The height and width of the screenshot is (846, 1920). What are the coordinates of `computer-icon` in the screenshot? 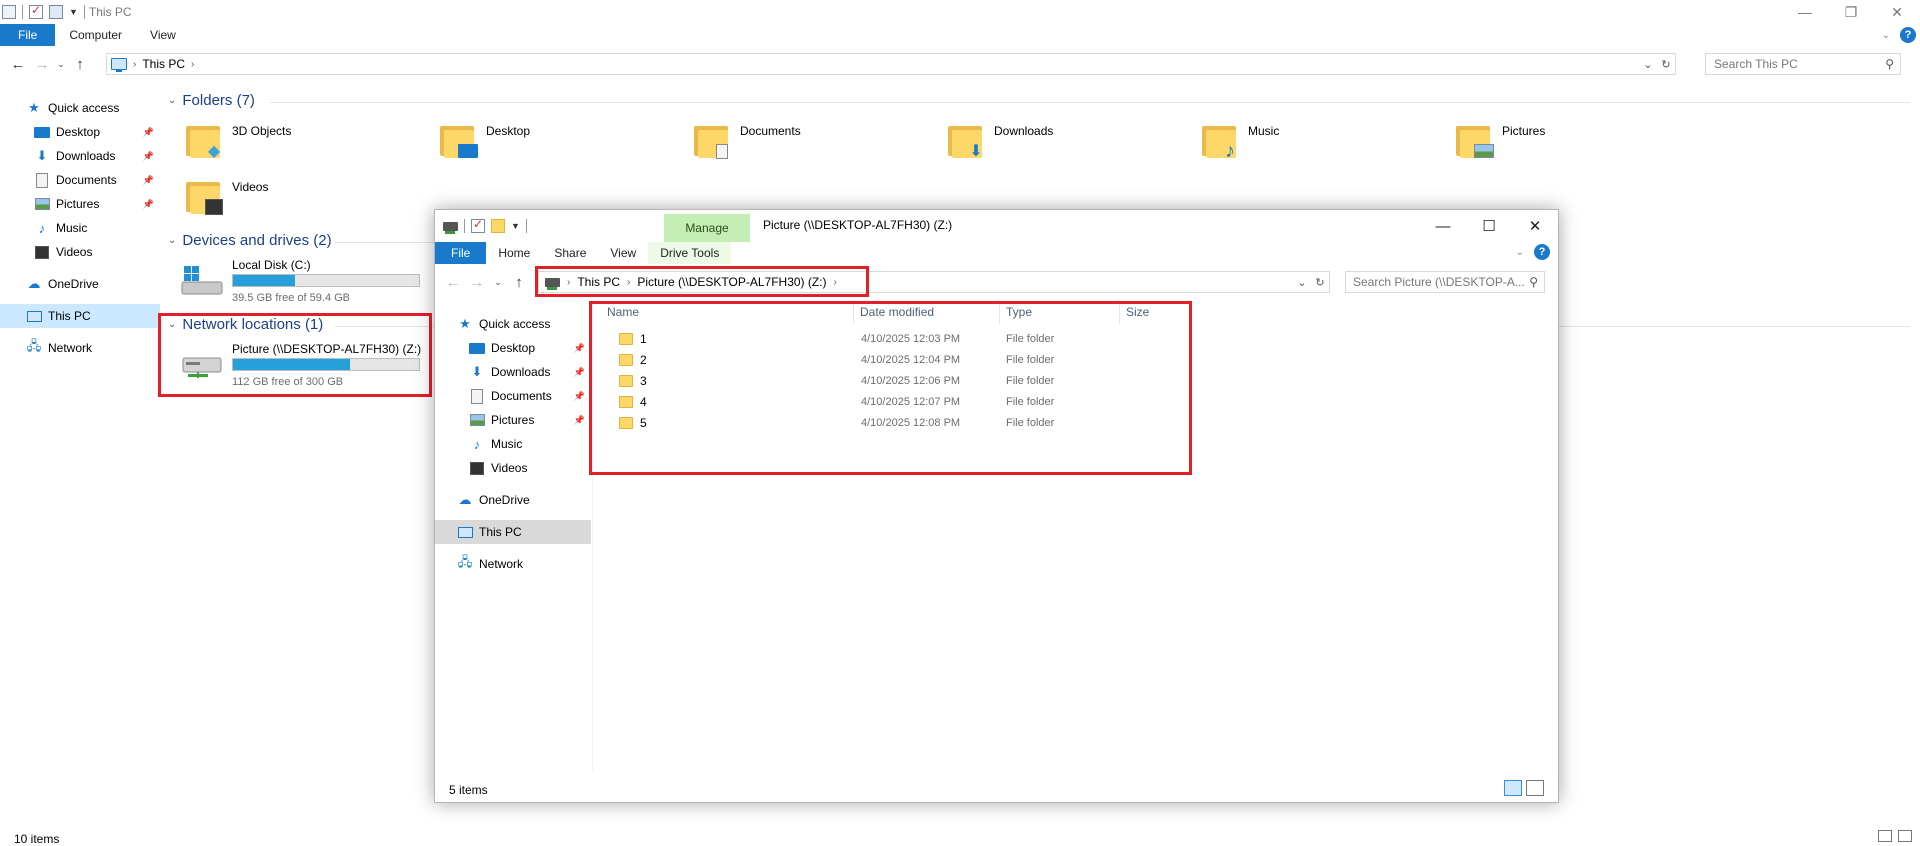 It's located at (9, 12).